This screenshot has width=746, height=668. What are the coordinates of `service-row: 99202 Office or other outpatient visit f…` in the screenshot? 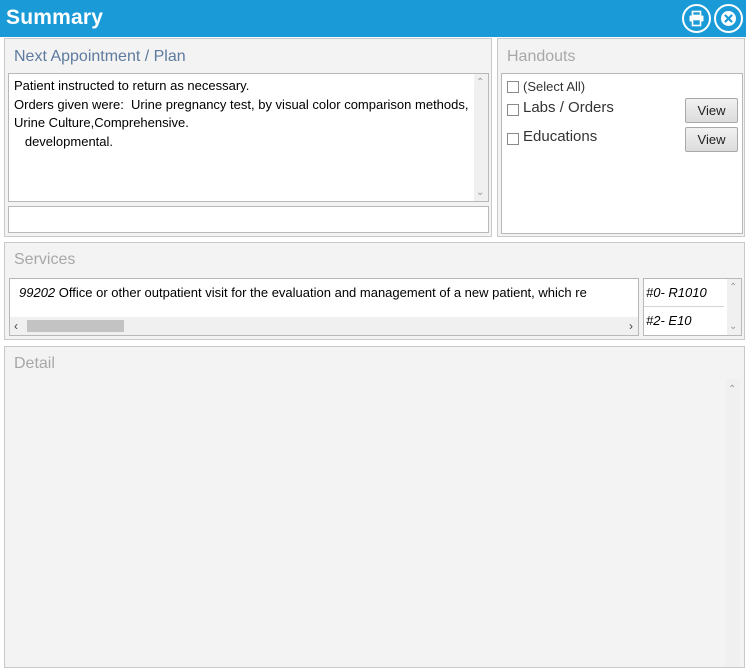 It's located at (303, 292).